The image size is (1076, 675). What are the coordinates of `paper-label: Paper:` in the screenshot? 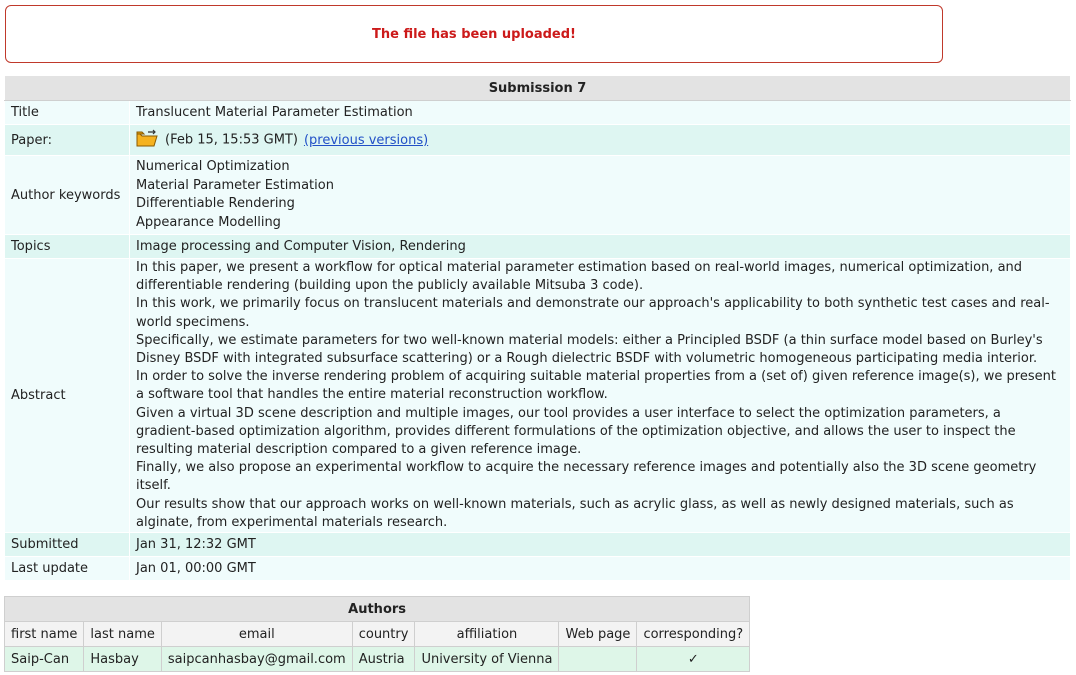 It's located at (67, 140).